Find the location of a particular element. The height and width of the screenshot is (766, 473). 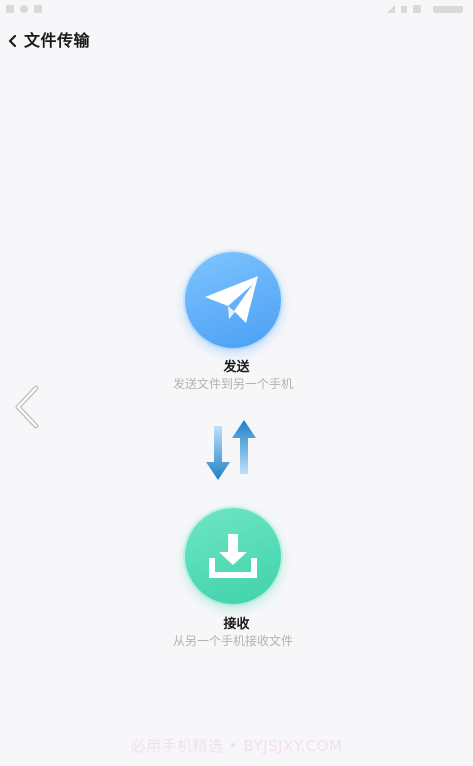

send-description: 发送文件到另一个手机 is located at coordinates (232, 384).